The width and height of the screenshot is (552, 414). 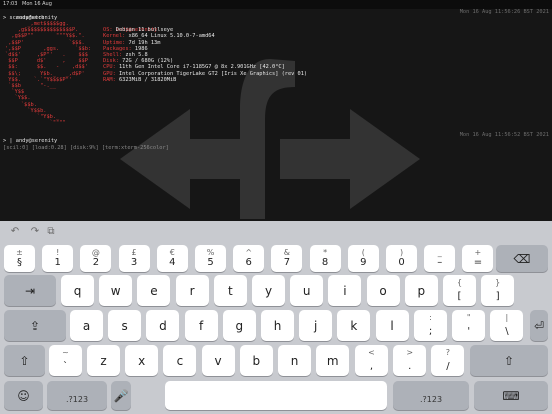 What do you see at coordinates (172, 262) in the screenshot?
I see `key-char: 4` at bounding box center [172, 262].